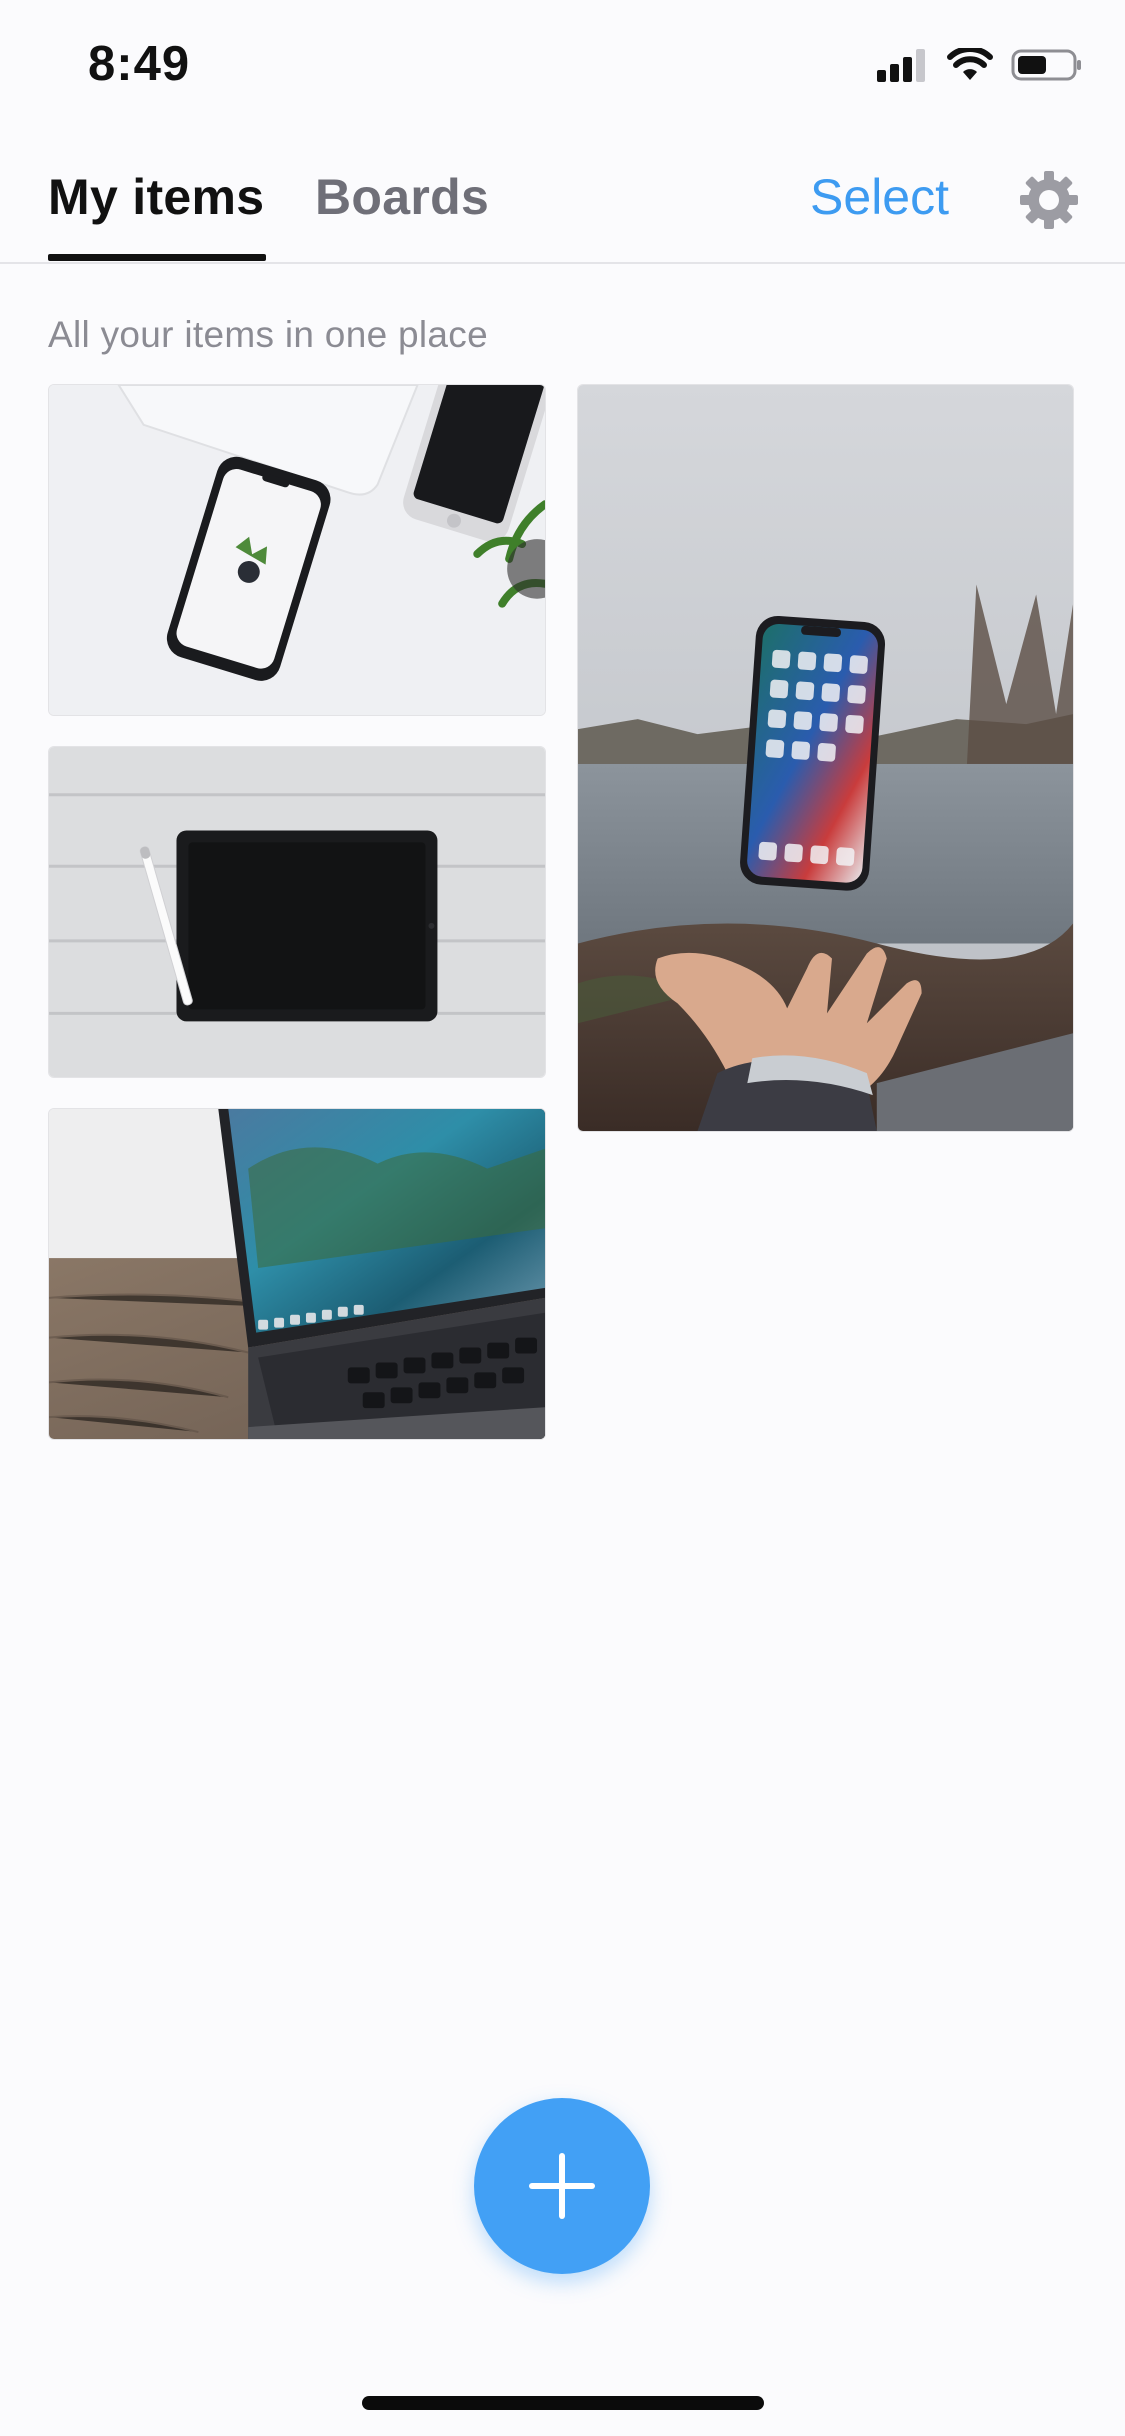  What do you see at coordinates (1046, 65) in the screenshot?
I see `battery-icon` at bounding box center [1046, 65].